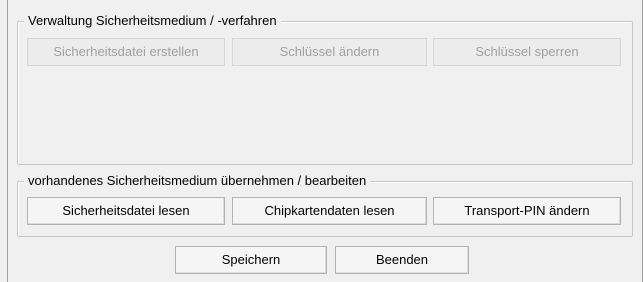 The height and width of the screenshot is (282, 643). Describe the element at coordinates (527, 52) in the screenshot. I see `lock-key-button: Schlüssel sperren` at that location.